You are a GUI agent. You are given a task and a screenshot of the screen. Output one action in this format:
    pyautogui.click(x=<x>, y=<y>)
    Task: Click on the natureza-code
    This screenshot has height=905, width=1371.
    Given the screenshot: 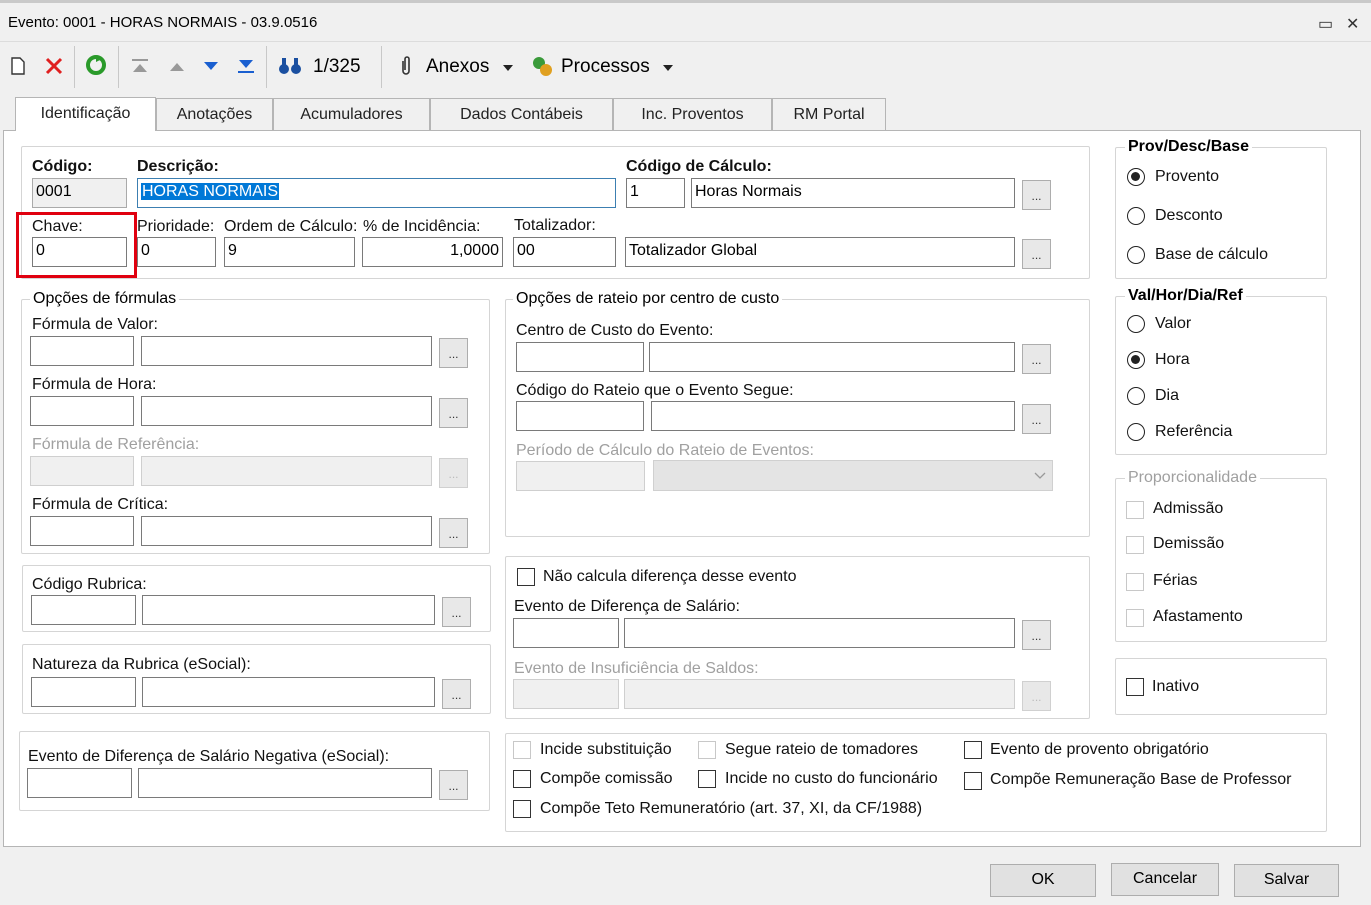 What is the action you would take?
    pyautogui.click(x=83, y=692)
    